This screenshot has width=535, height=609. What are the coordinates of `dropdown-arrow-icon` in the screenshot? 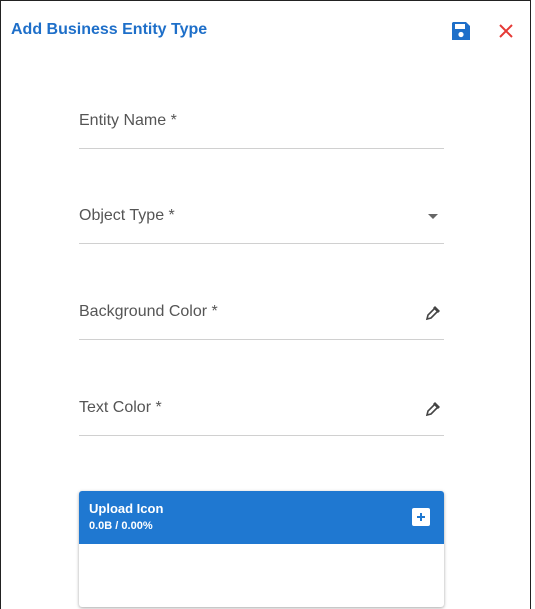 It's located at (433, 216).